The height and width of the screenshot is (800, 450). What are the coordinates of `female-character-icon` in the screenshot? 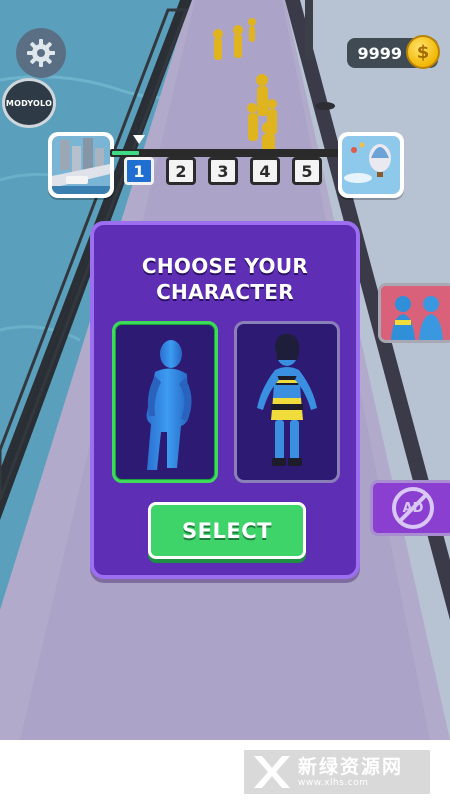 It's located at (287, 399).